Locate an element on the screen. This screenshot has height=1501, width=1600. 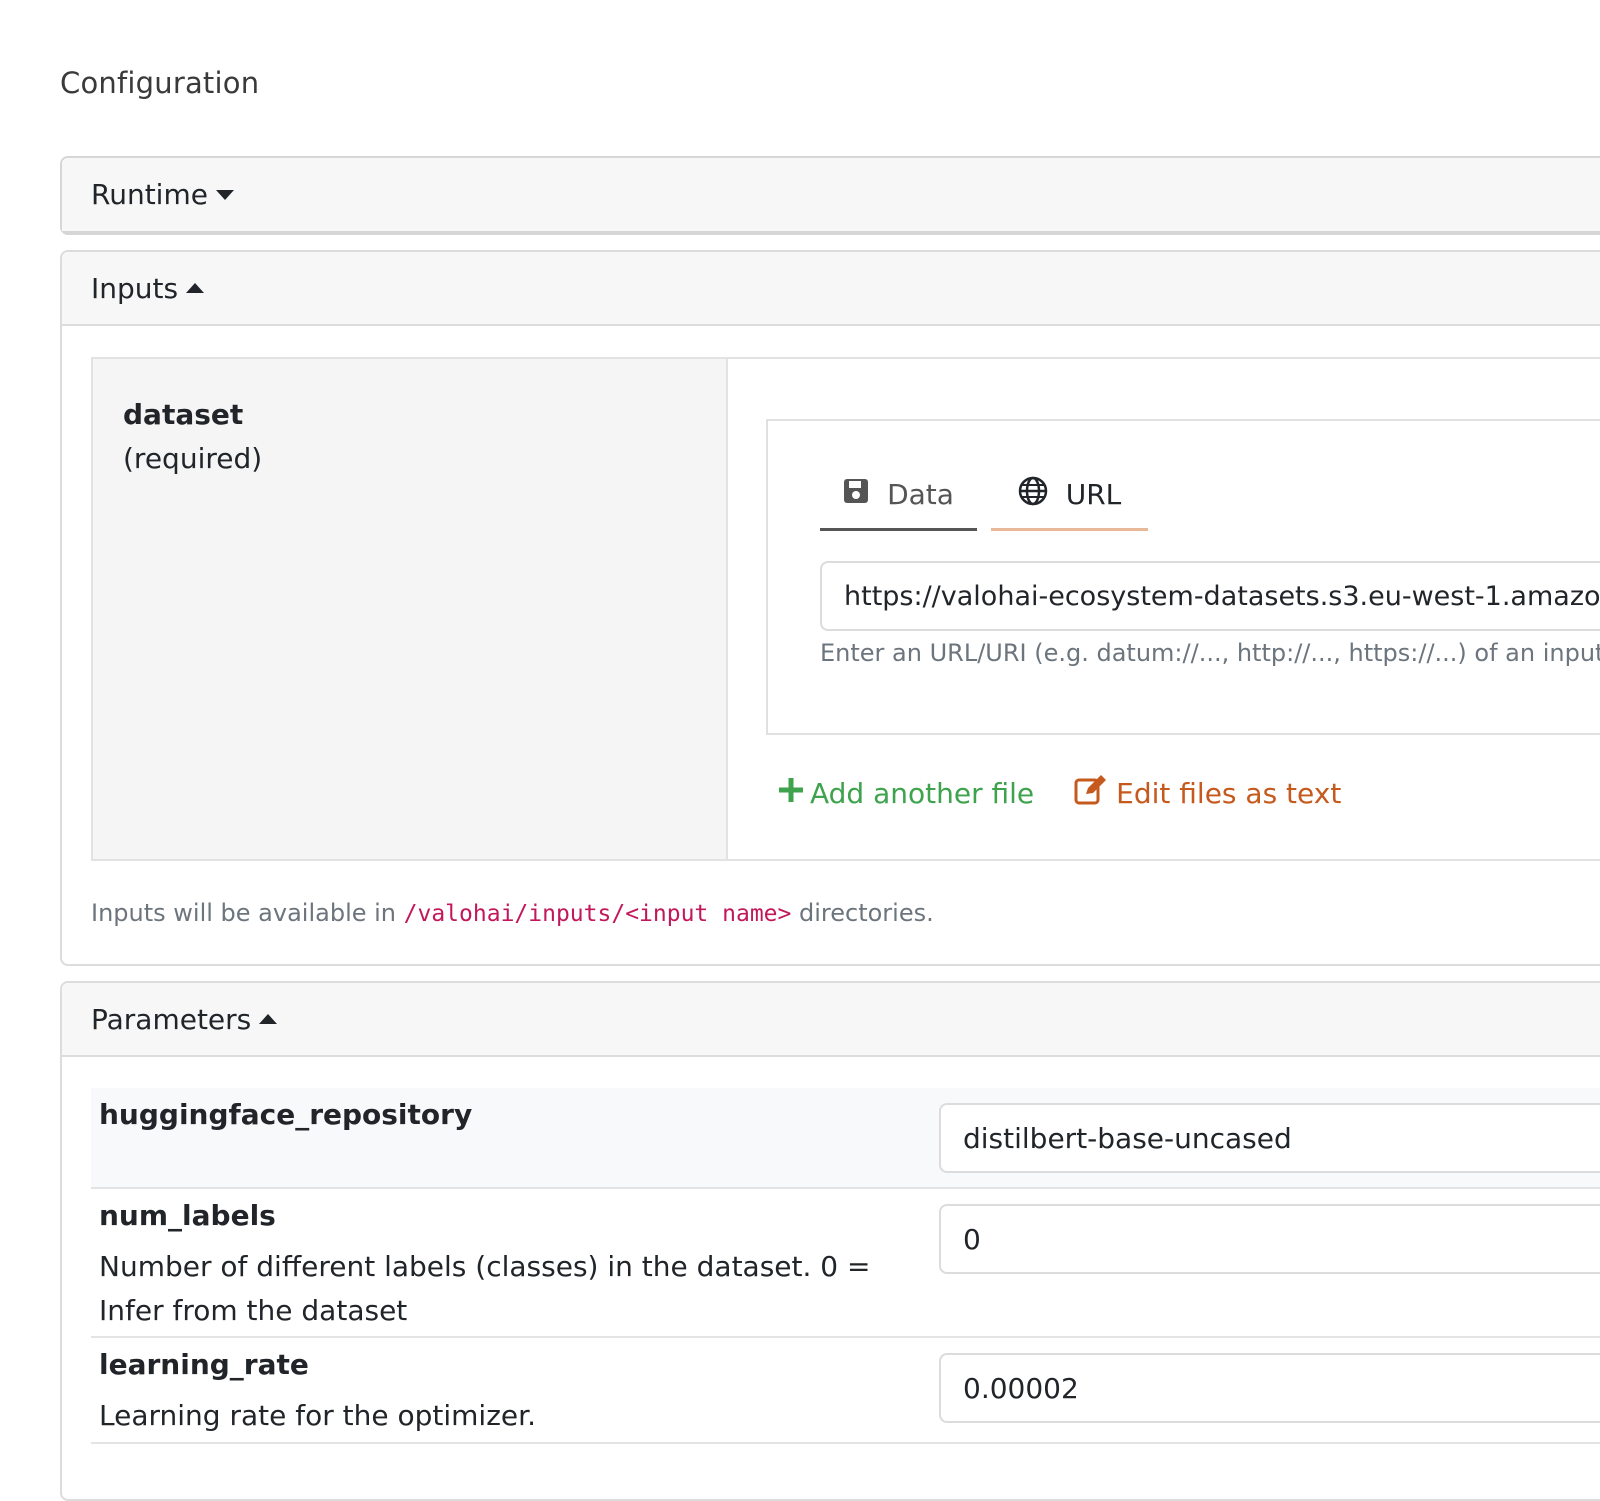
parameter-name: num_labels is located at coordinates (187, 1215).